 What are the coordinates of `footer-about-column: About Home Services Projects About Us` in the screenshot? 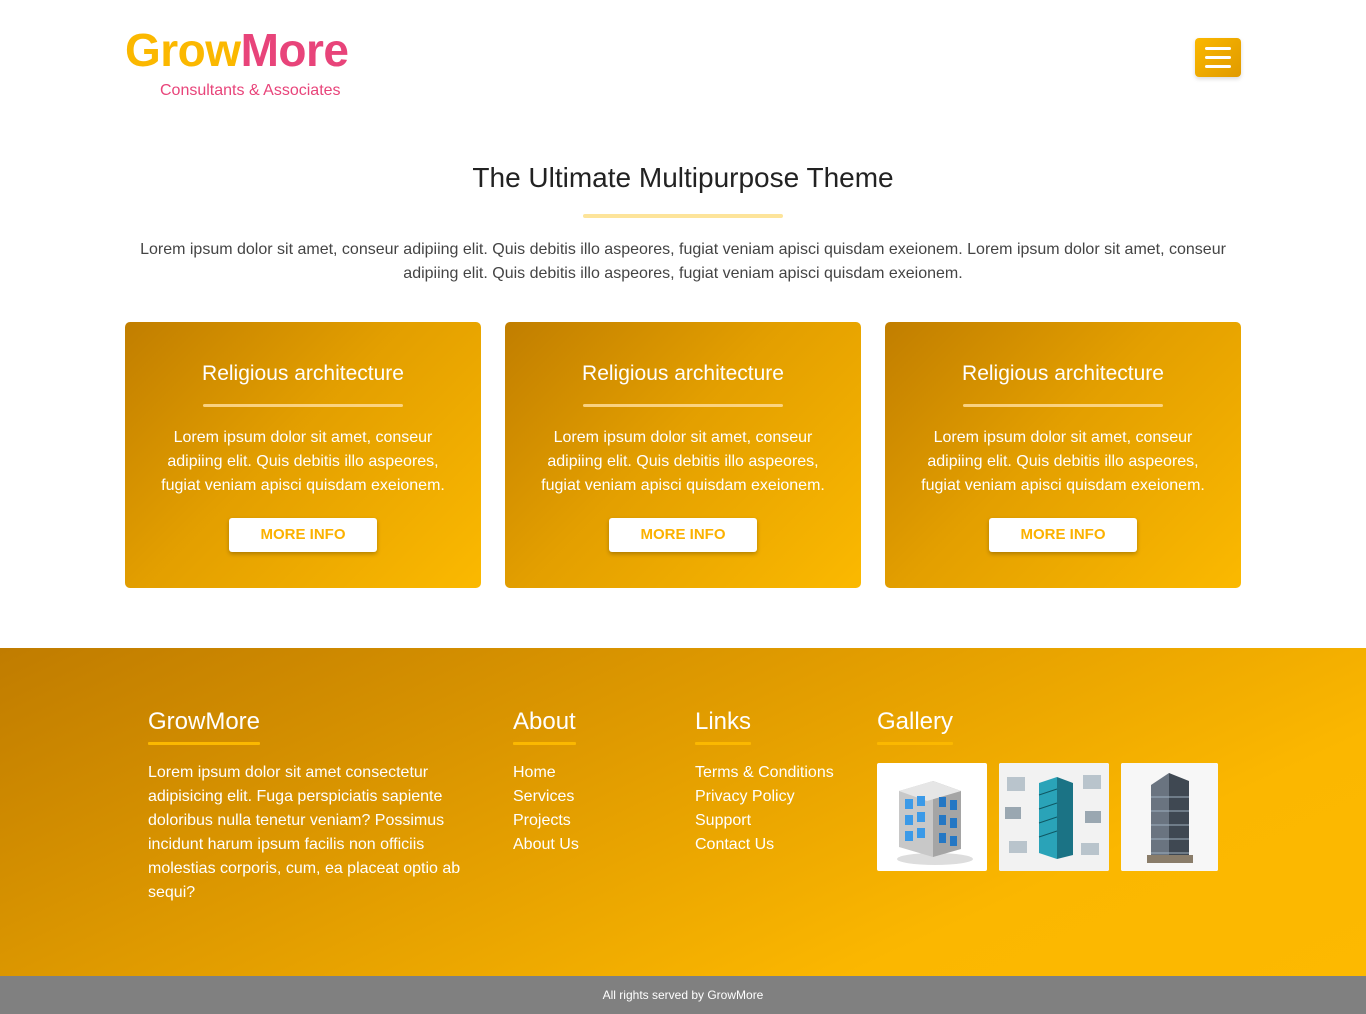 It's located at (593, 781).